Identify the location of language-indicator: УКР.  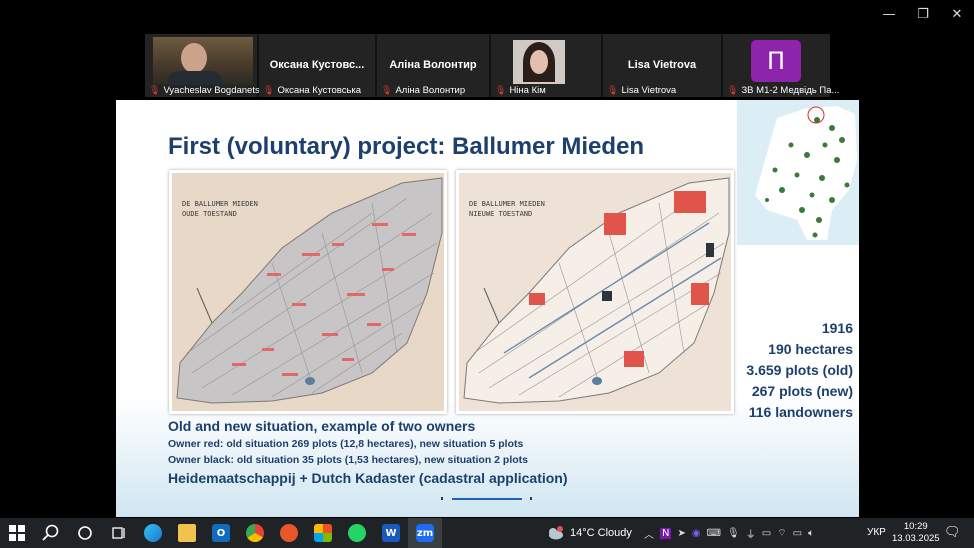
(876, 532).